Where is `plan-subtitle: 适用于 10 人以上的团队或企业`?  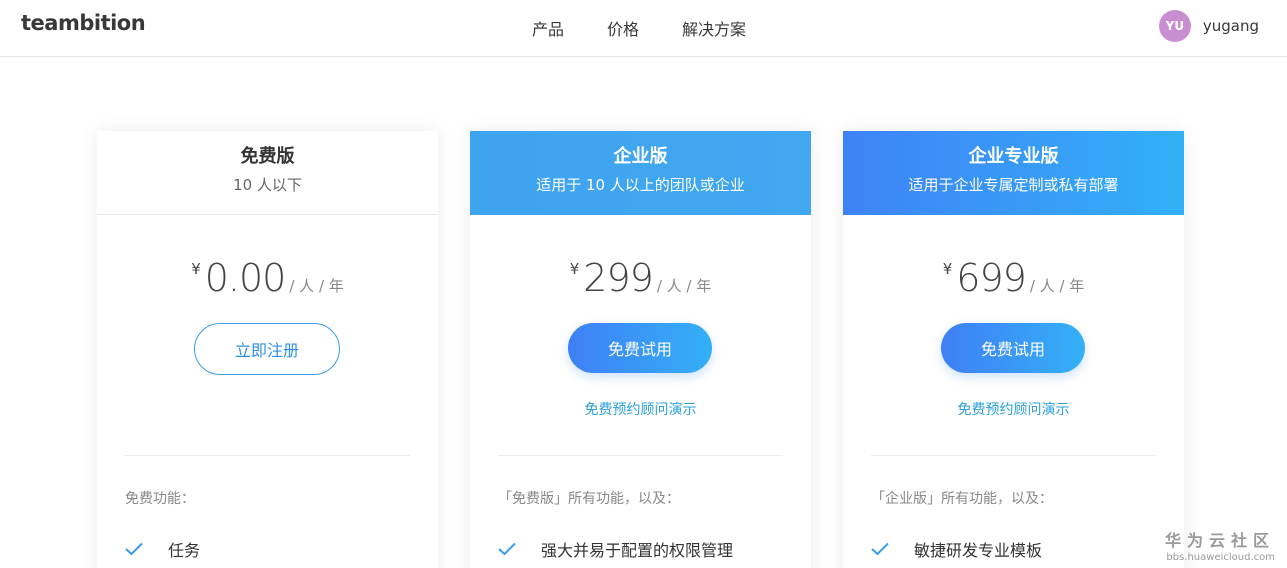 plan-subtitle: 适用于 10 人以上的团队或企业 is located at coordinates (640, 185).